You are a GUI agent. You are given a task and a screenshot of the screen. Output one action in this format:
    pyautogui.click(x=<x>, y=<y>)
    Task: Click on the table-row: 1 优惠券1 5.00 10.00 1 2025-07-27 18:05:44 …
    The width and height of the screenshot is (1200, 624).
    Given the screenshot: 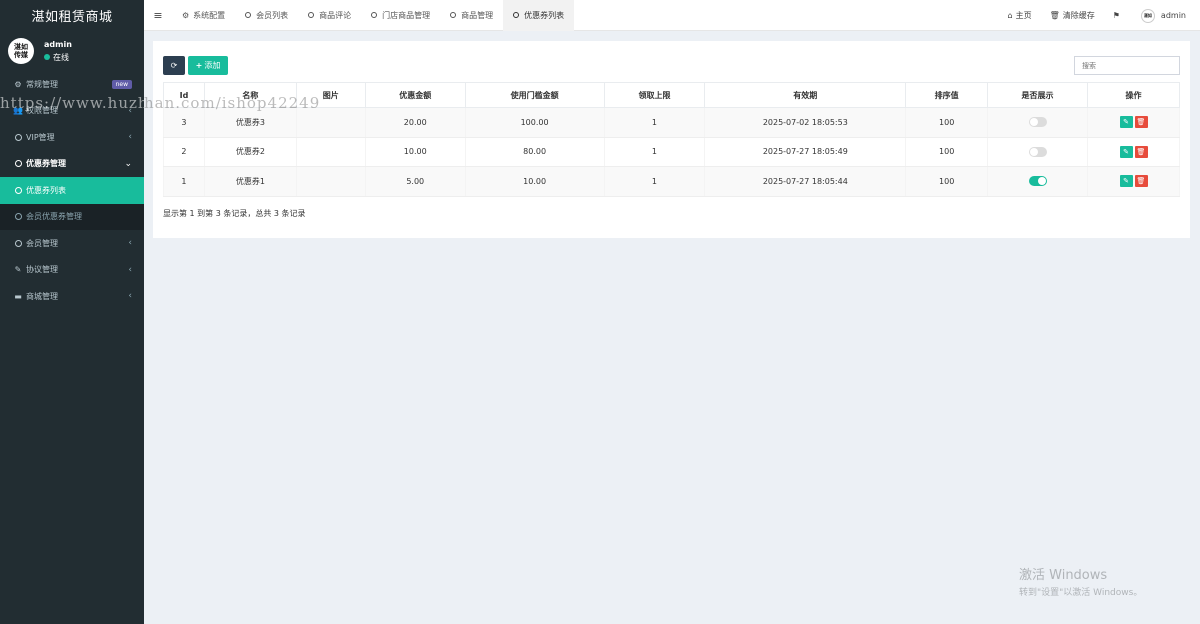 What is the action you would take?
    pyautogui.click(x=671, y=181)
    